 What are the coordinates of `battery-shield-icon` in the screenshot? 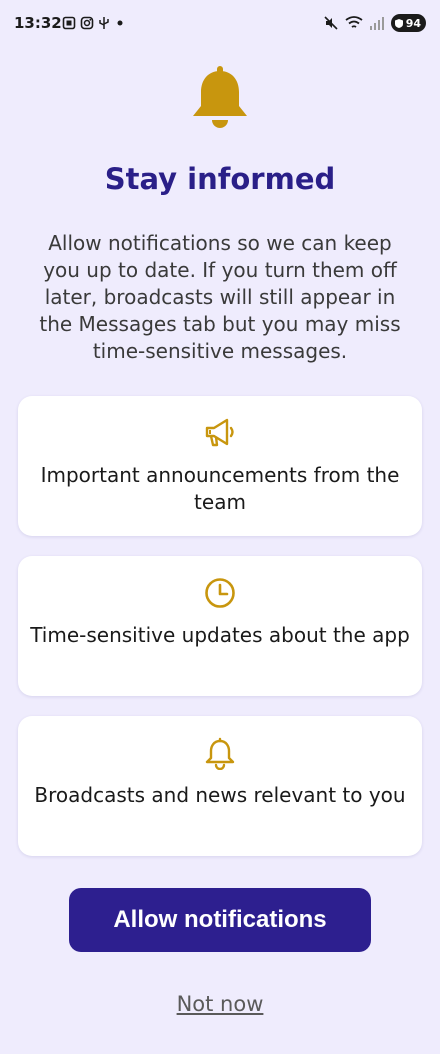 It's located at (398, 23).